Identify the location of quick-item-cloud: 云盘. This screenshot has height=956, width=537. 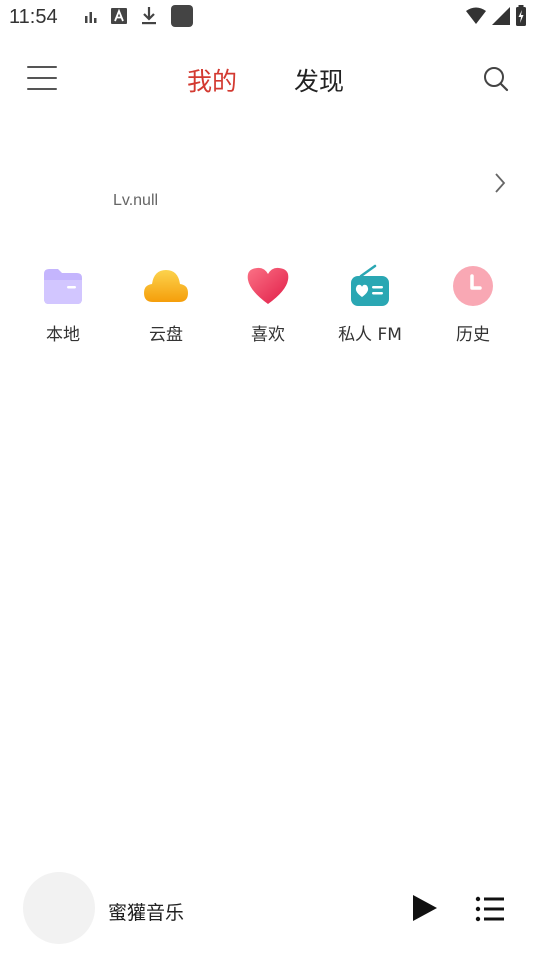
(166, 303).